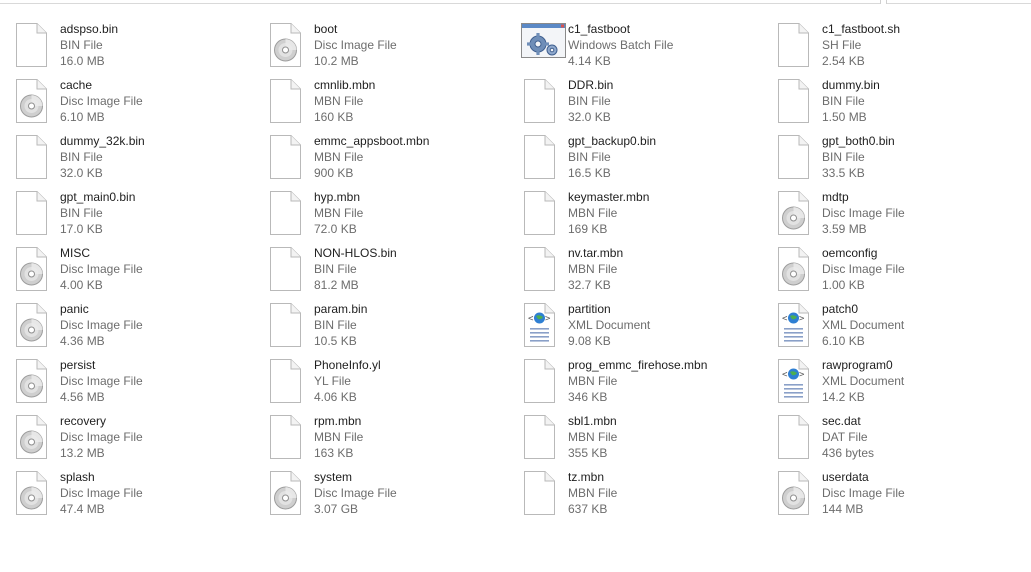  I want to click on file-item-userdata: userdata Disc Image File 144 MB, so click(902, 496).